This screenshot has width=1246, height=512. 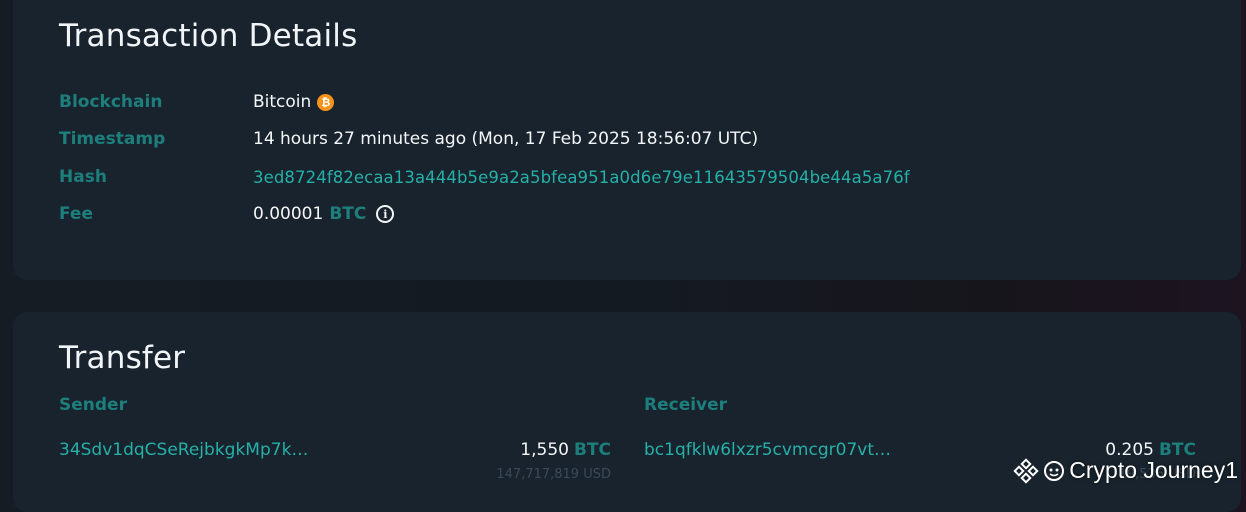 I want to click on info-icon: i, so click(x=385, y=214).